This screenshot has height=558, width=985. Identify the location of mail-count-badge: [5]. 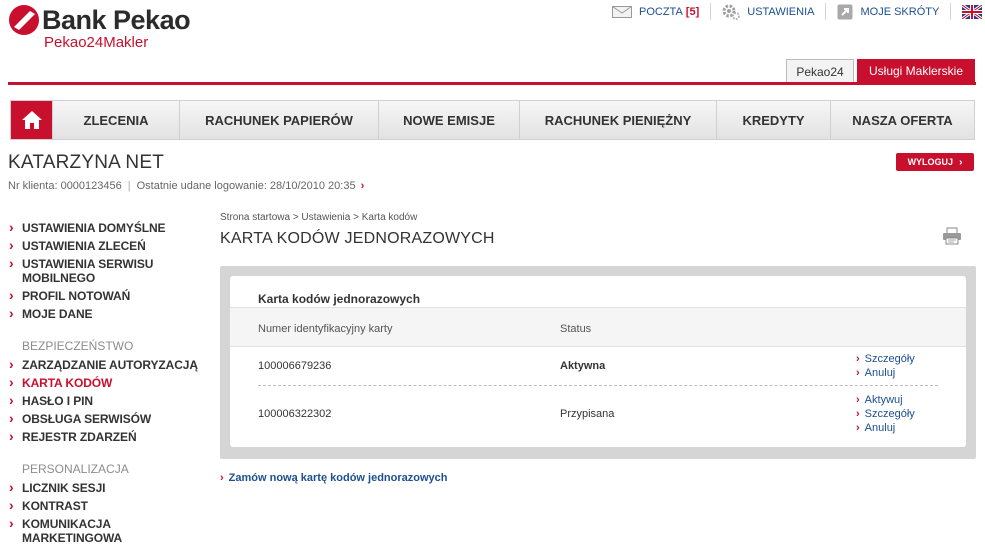
(692, 11).